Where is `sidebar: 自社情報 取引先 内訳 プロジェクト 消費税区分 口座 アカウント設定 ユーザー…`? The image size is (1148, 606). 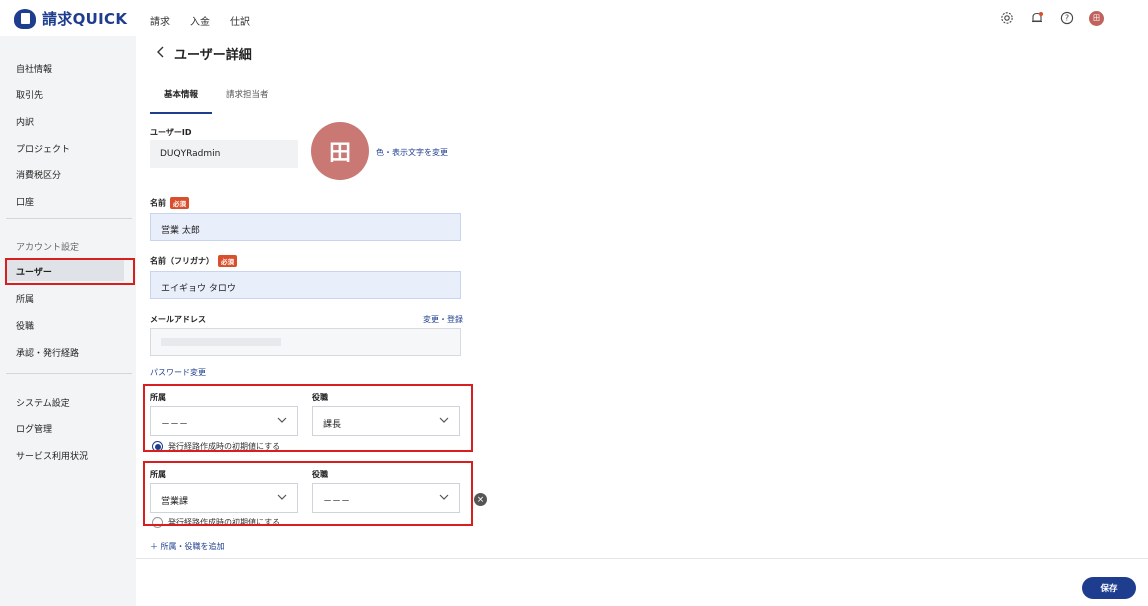 sidebar: 自社情報 取引先 内訳 プロジェクト 消費税区分 口座 アカウント設定 ユーザー… is located at coordinates (68, 321).